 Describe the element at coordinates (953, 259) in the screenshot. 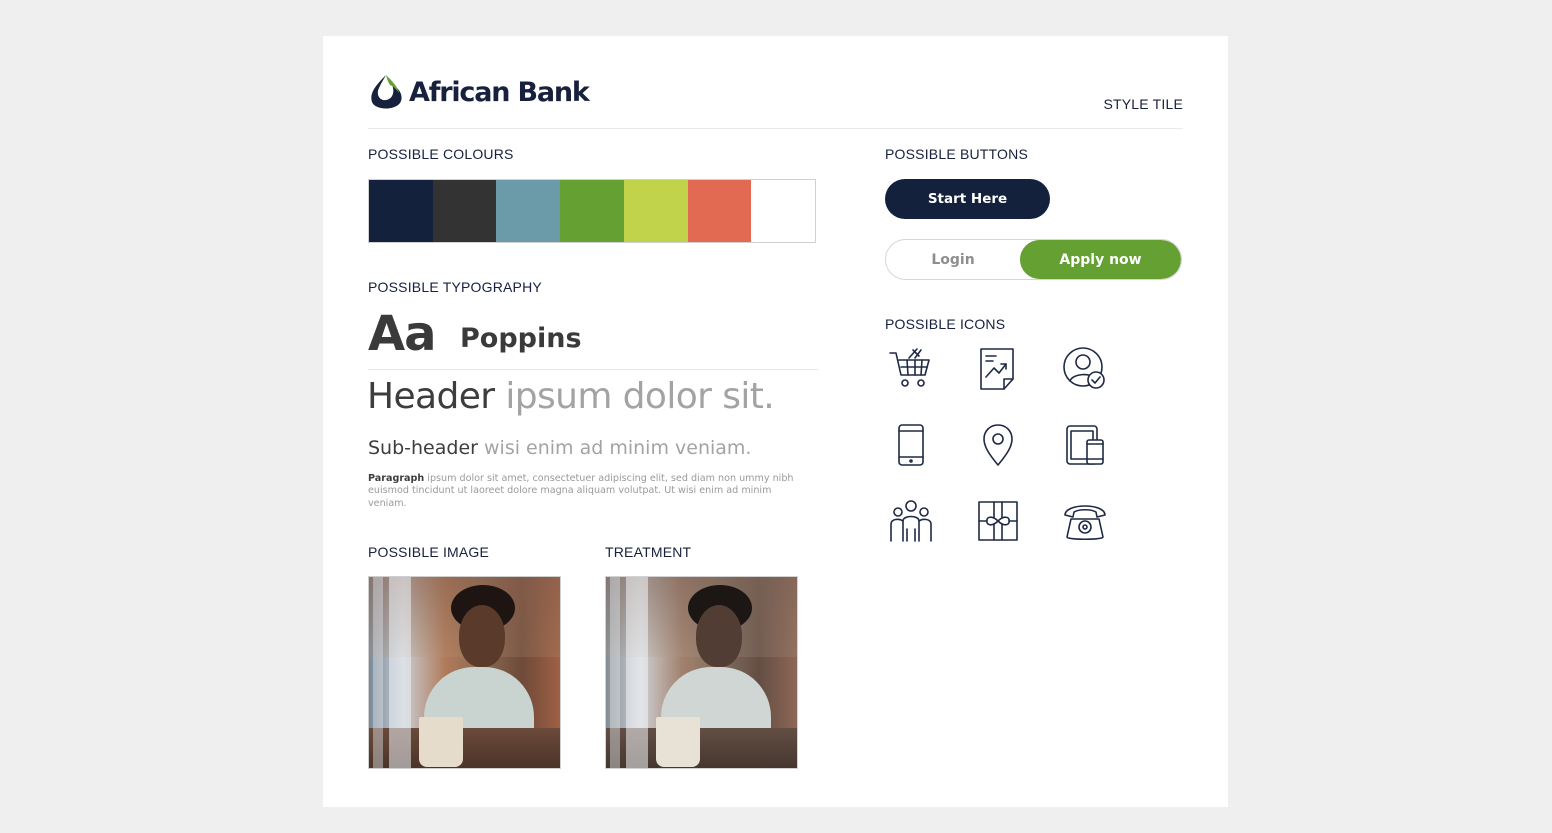

I see `login-button: Login` at that location.